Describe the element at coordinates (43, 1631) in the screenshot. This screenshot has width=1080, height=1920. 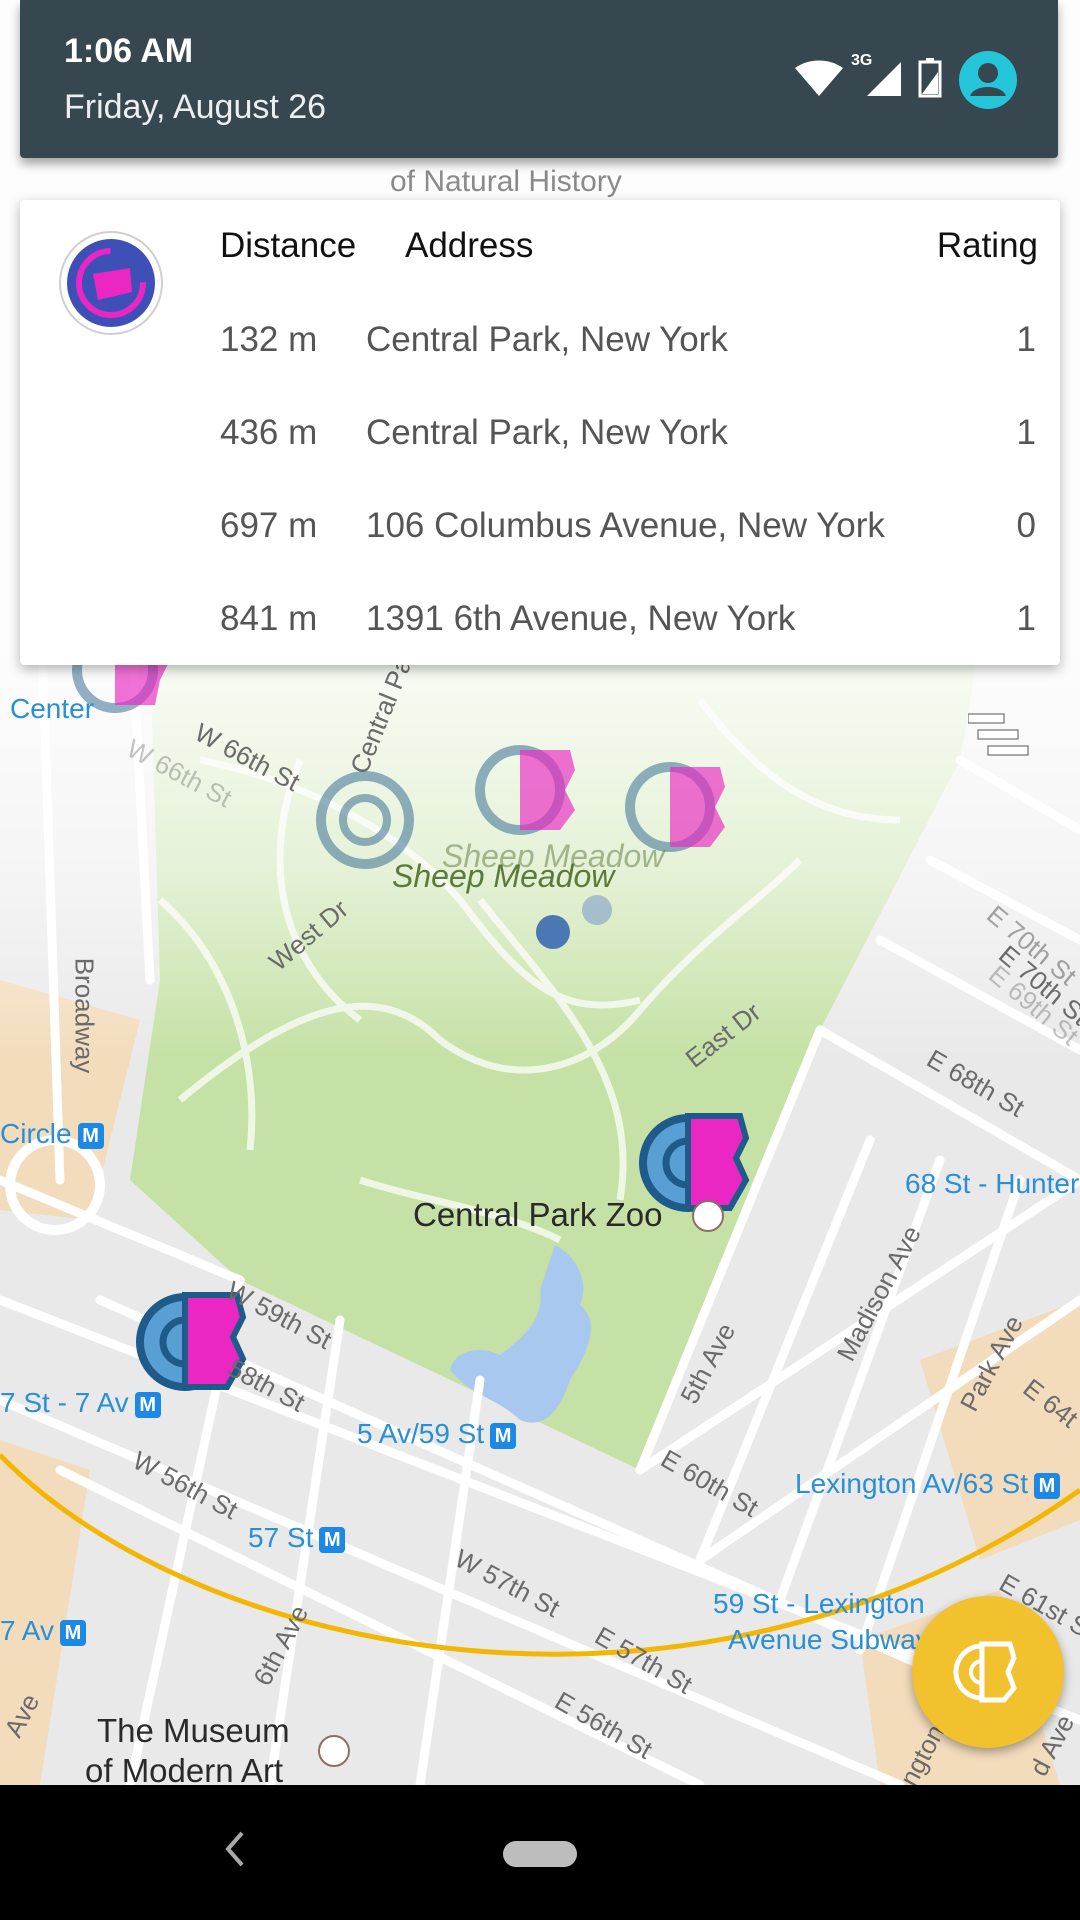
I see `map-label-transit: 7 Av M` at that location.